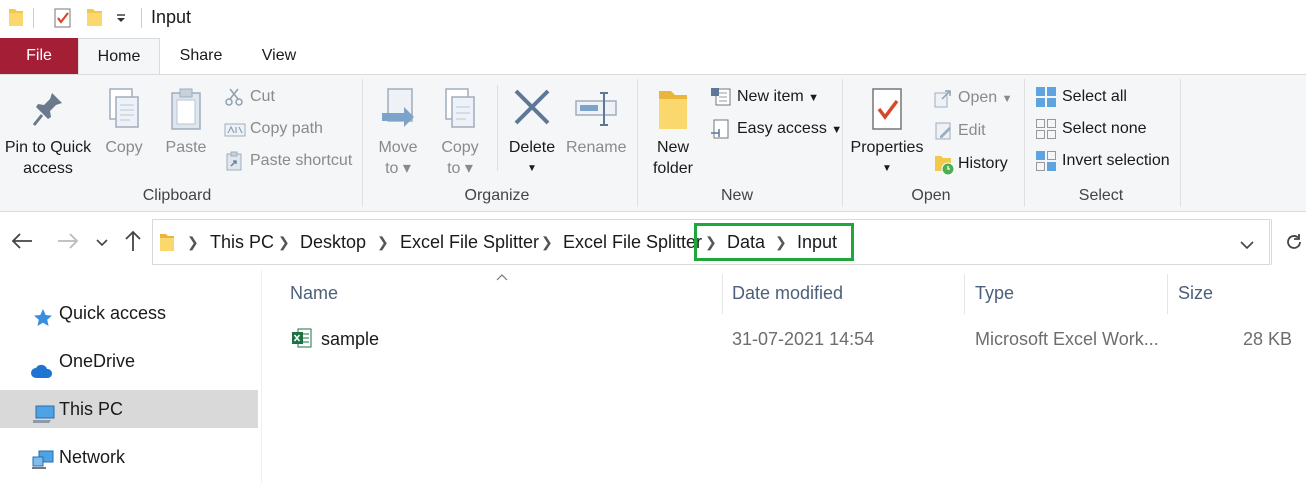 This screenshot has width=1306, height=484. Describe the element at coordinates (119, 56) in the screenshot. I see `tab-home: Home` at that location.